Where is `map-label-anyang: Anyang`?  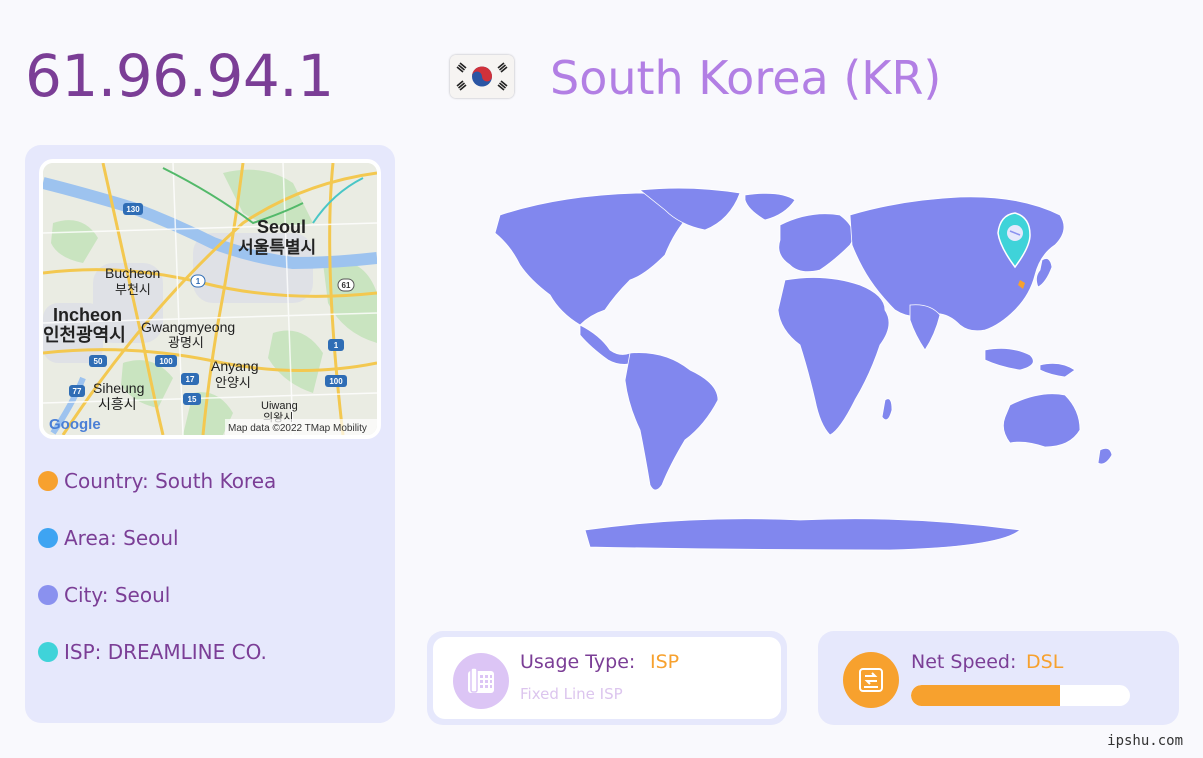 map-label-anyang: Anyang is located at coordinates (234, 366).